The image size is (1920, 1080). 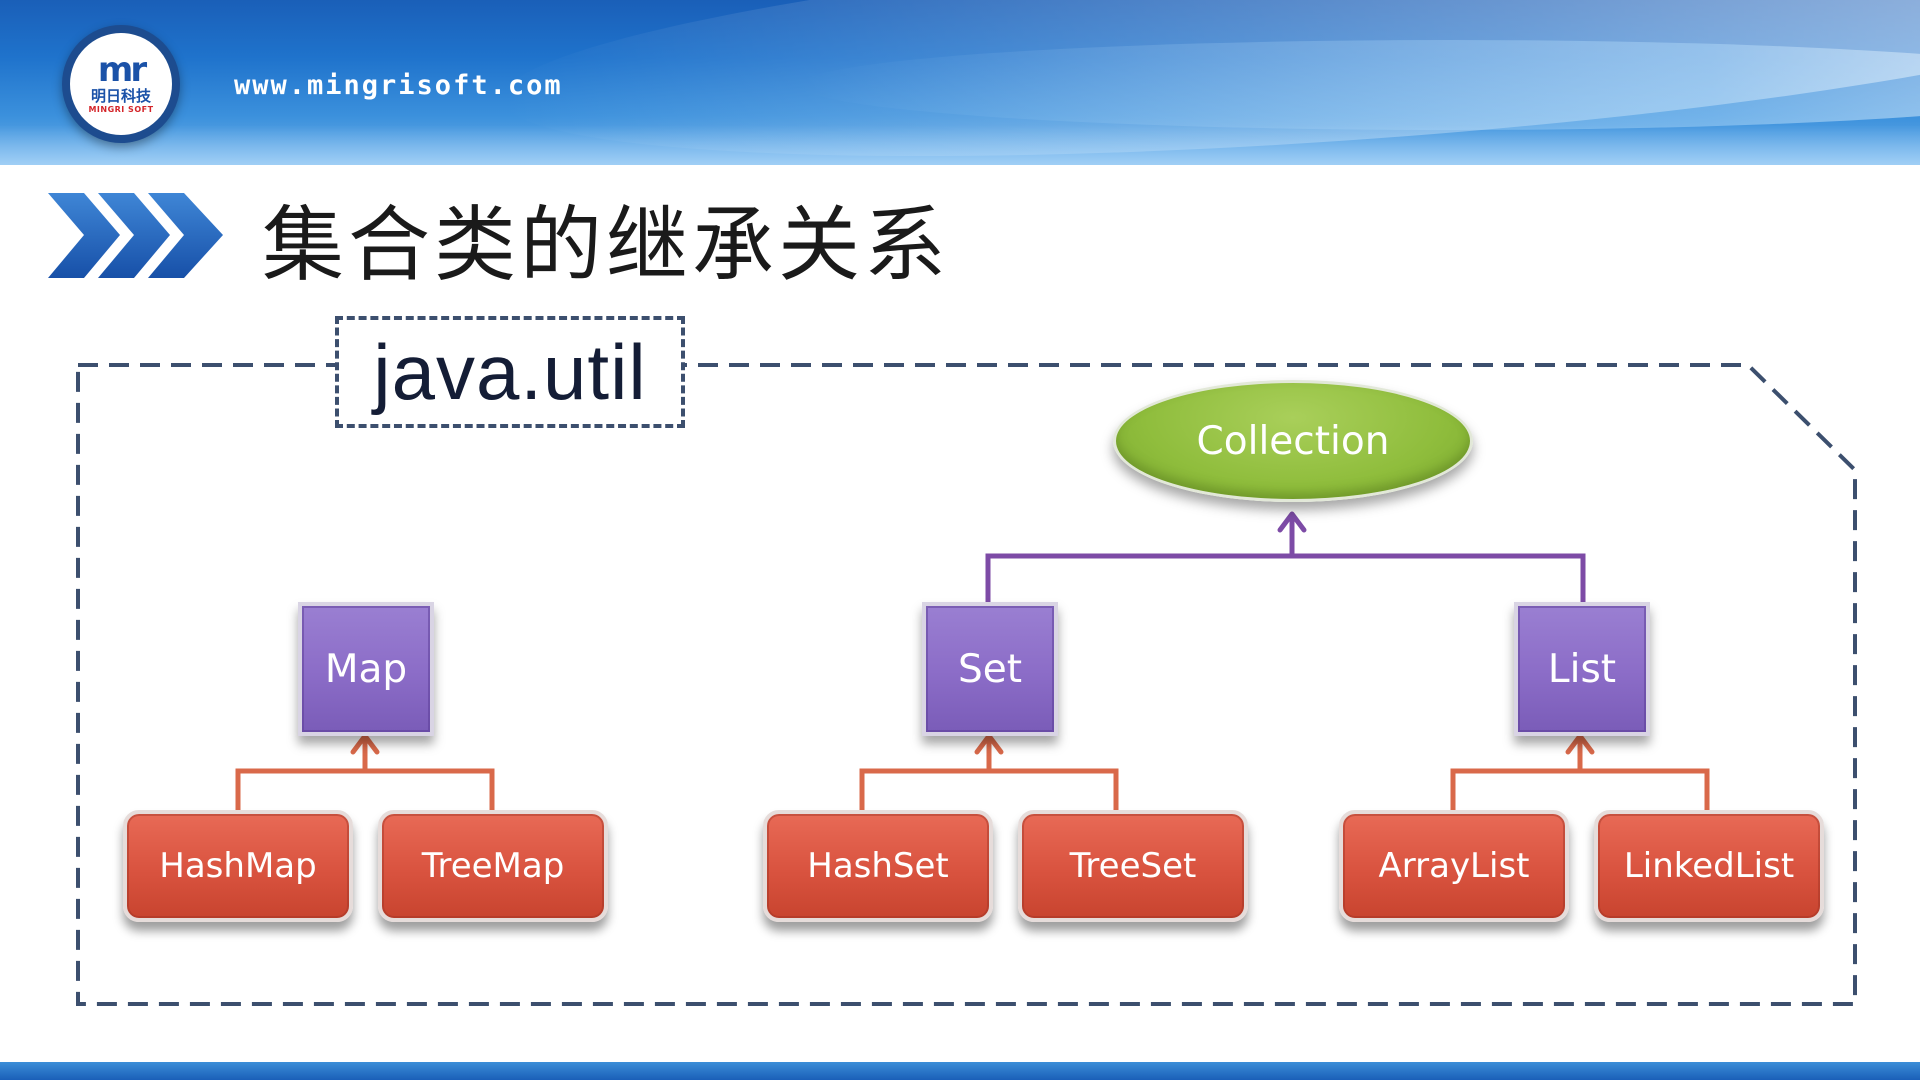 What do you see at coordinates (960, 1071) in the screenshot?
I see `footer-band` at bounding box center [960, 1071].